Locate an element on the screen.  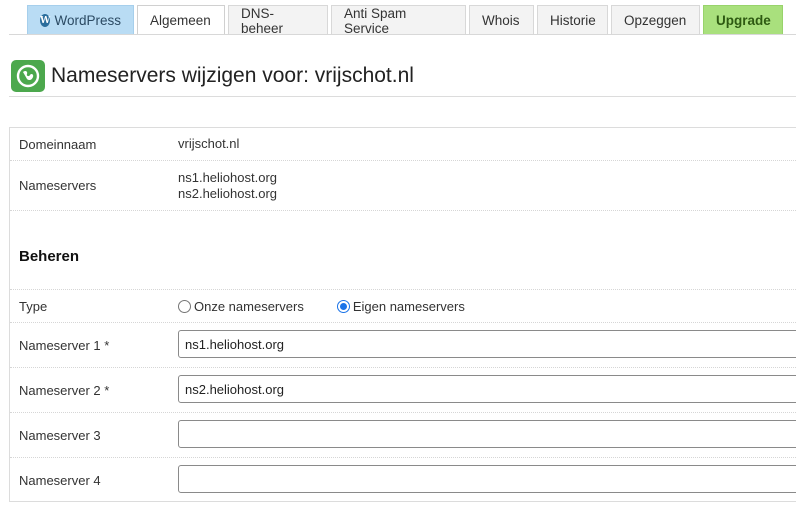
page-heading: Nameservers wijzigen voor: vrijschot.nl is located at coordinates (403, 76).